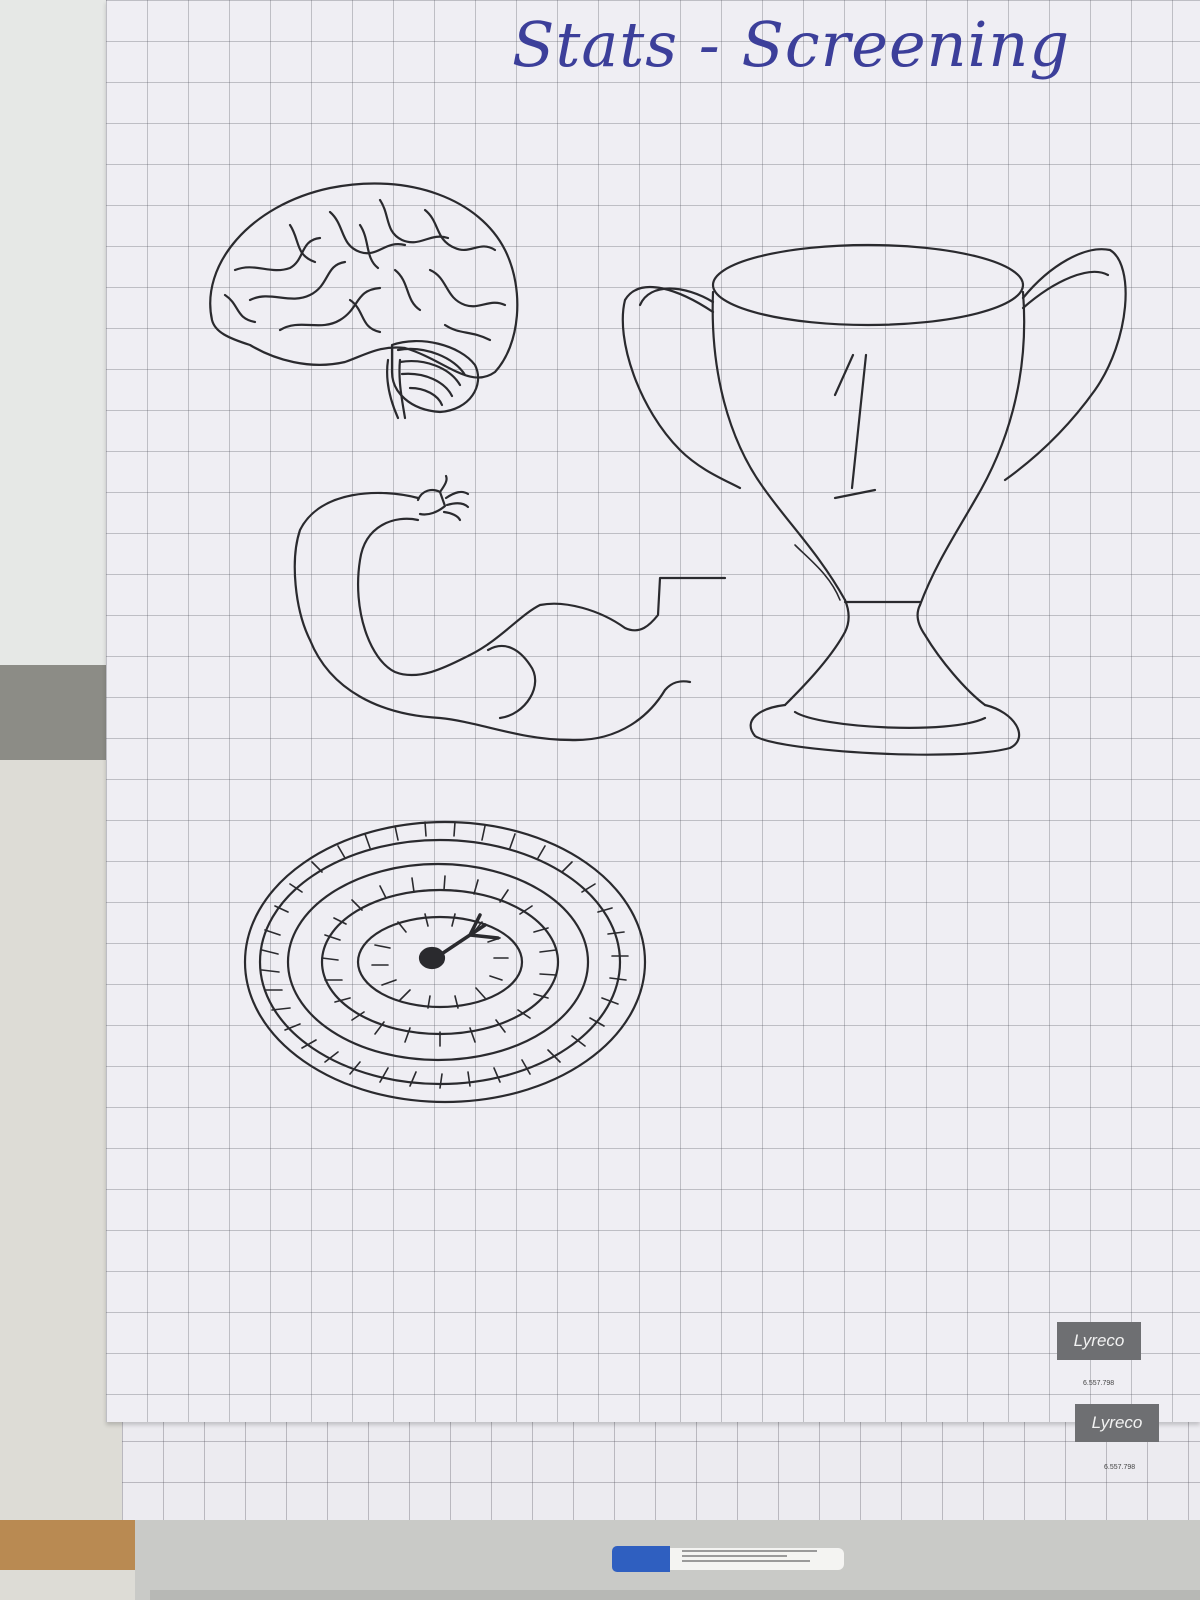 This screenshot has height=1600, width=1200. I want to click on brand-label-front-text: Lyreco, so click(1099, 1340).